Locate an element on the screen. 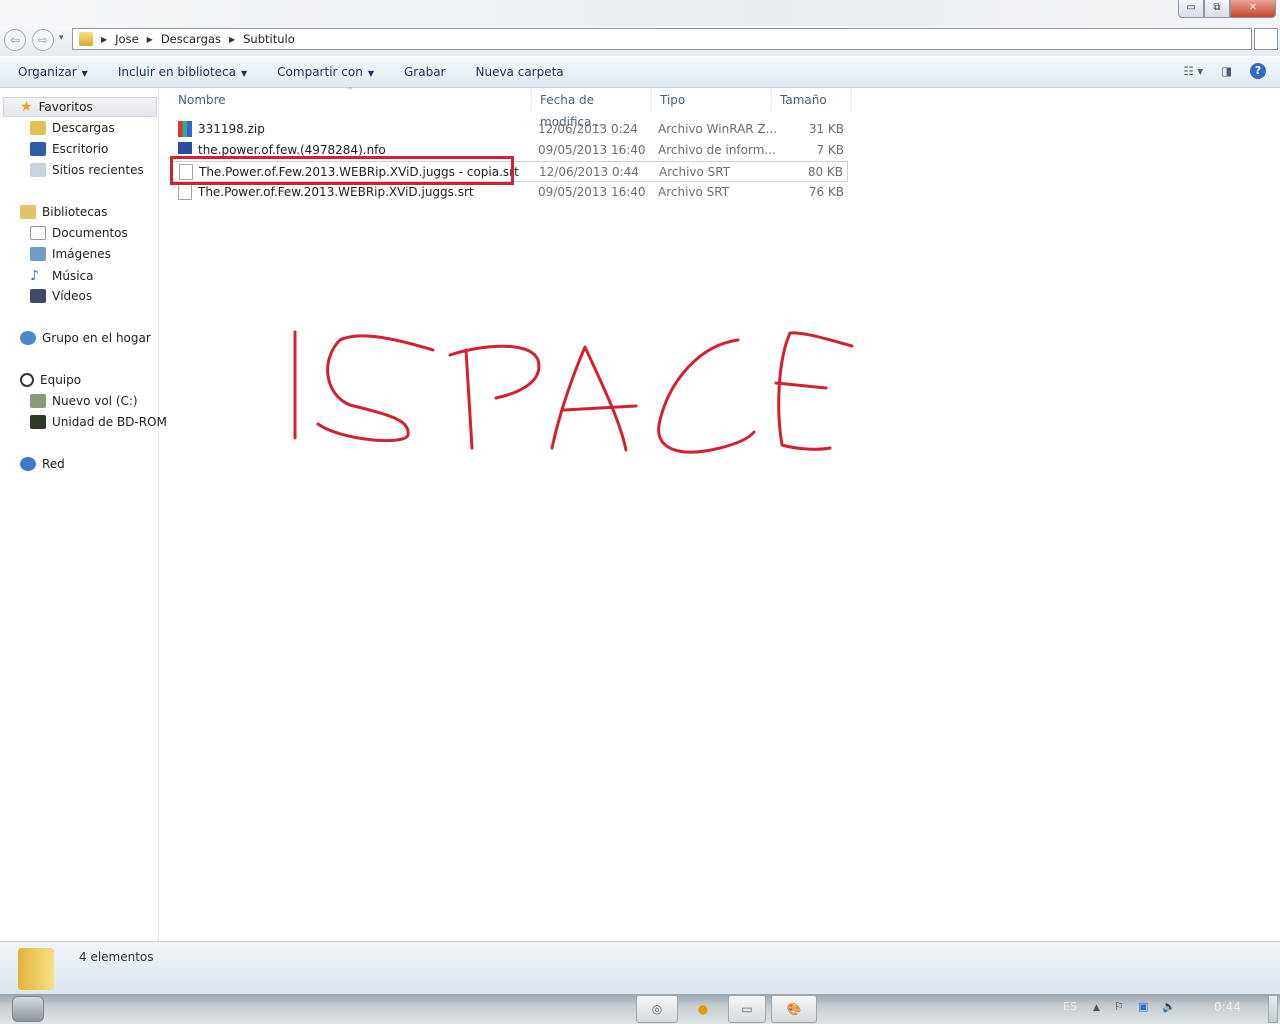 The height and width of the screenshot is (1024, 1280). app-icon: ● is located at coordinates (703, 1009).